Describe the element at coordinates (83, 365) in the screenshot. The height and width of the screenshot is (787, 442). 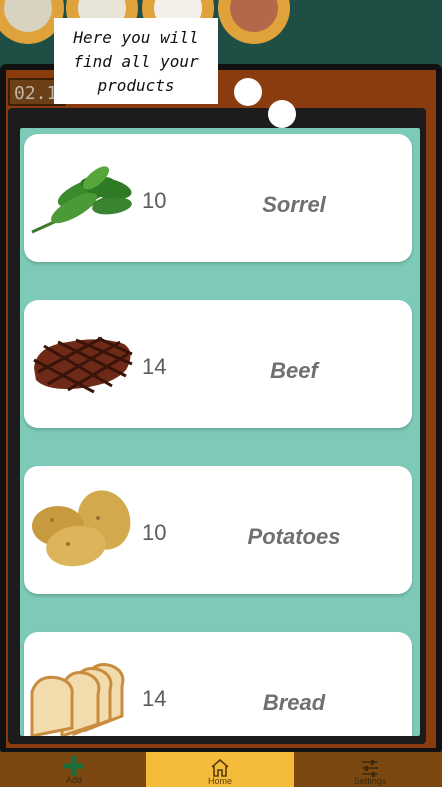
I see `beef-image` at that location.